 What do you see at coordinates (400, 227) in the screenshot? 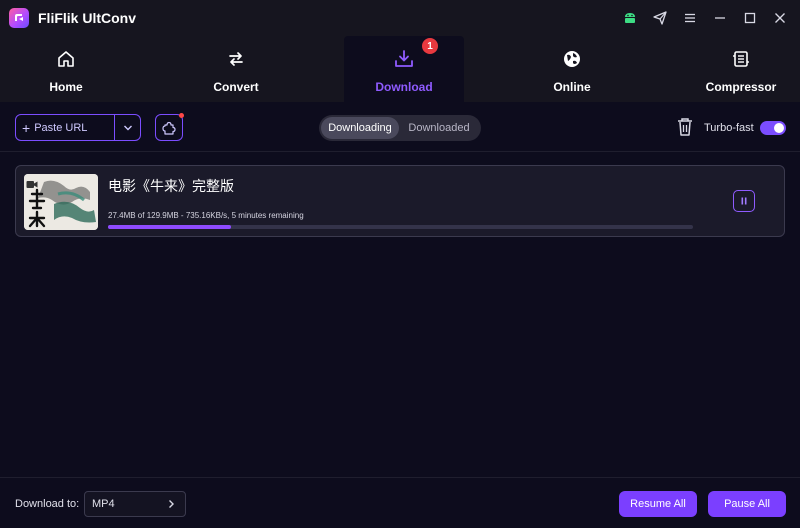
I see `download-progress-bar` at bounding box center [400, 227].